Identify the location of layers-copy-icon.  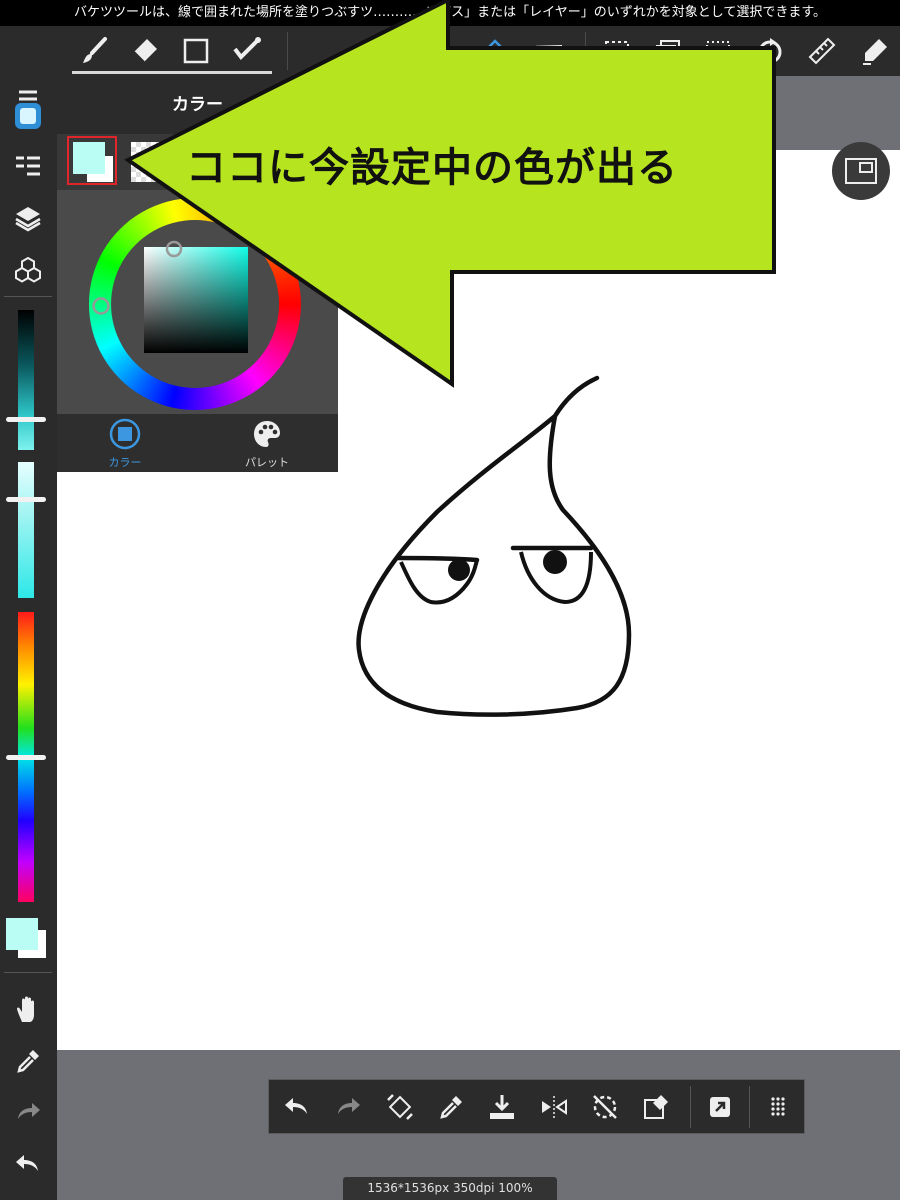
(668, 50).